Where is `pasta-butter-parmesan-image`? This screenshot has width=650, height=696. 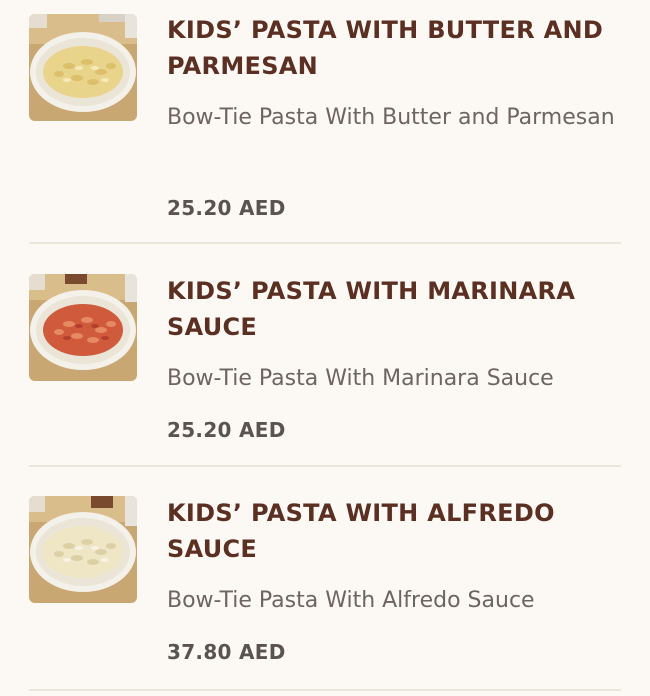
pasta-butter-parmesan-image is located at coordinates (83, 67).